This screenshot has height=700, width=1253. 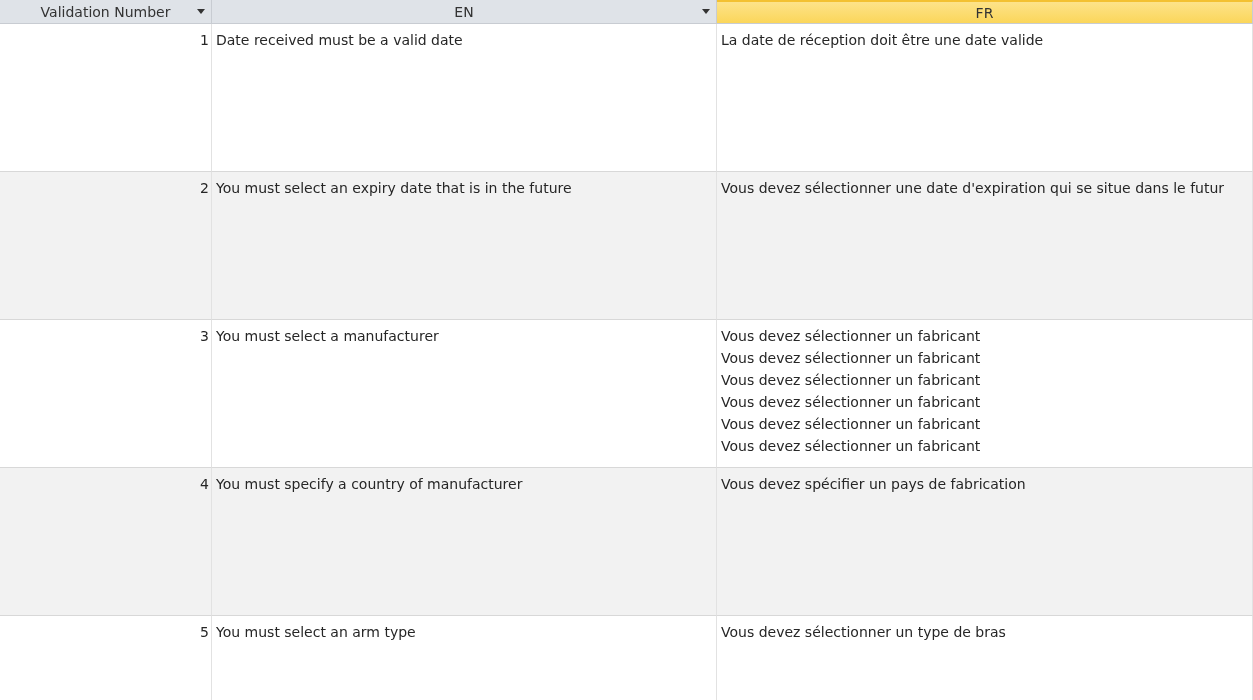 I want to click on table-cell-text: 5, so click(x=204, y=632).